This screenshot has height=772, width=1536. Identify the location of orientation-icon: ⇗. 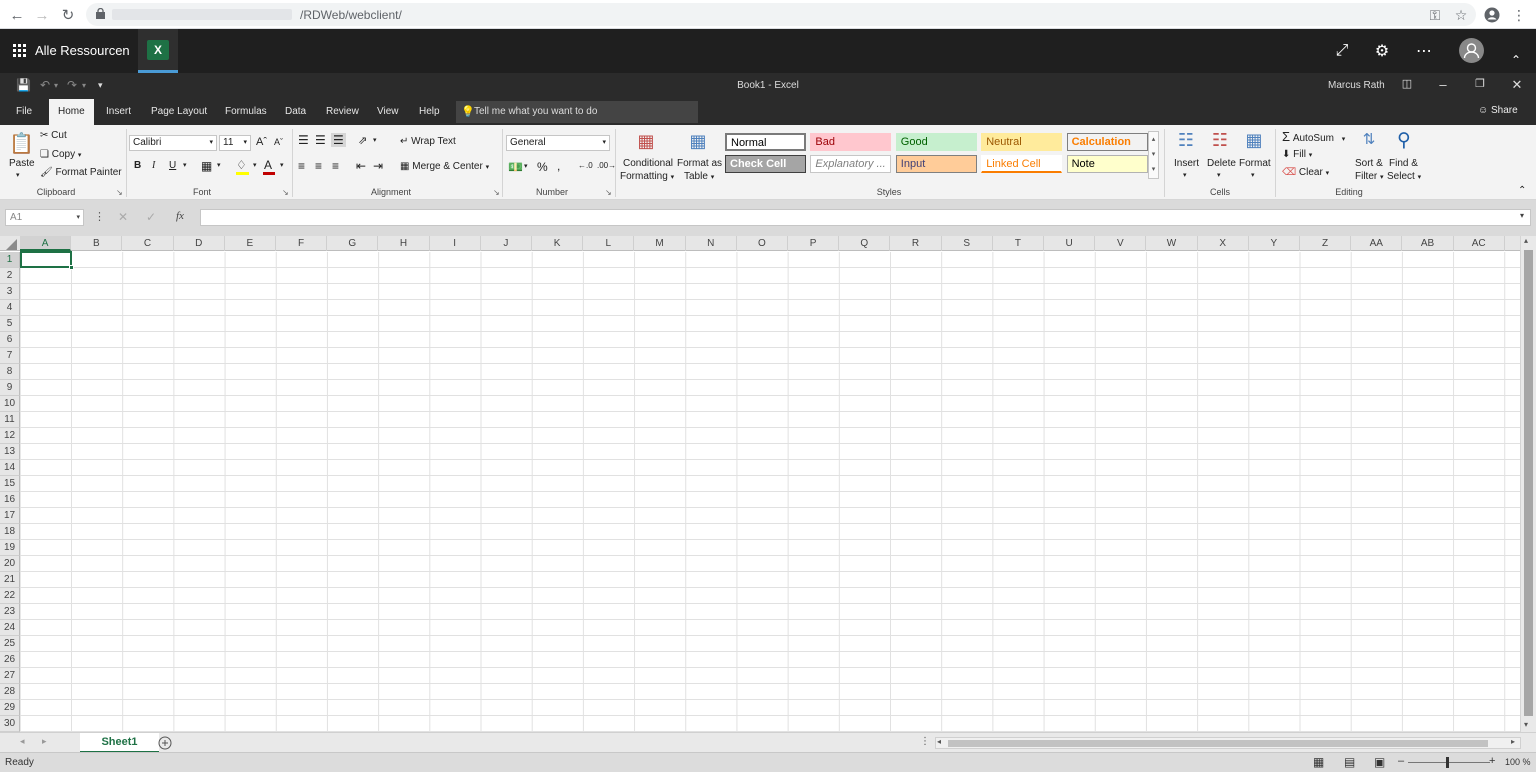
(362, 140).